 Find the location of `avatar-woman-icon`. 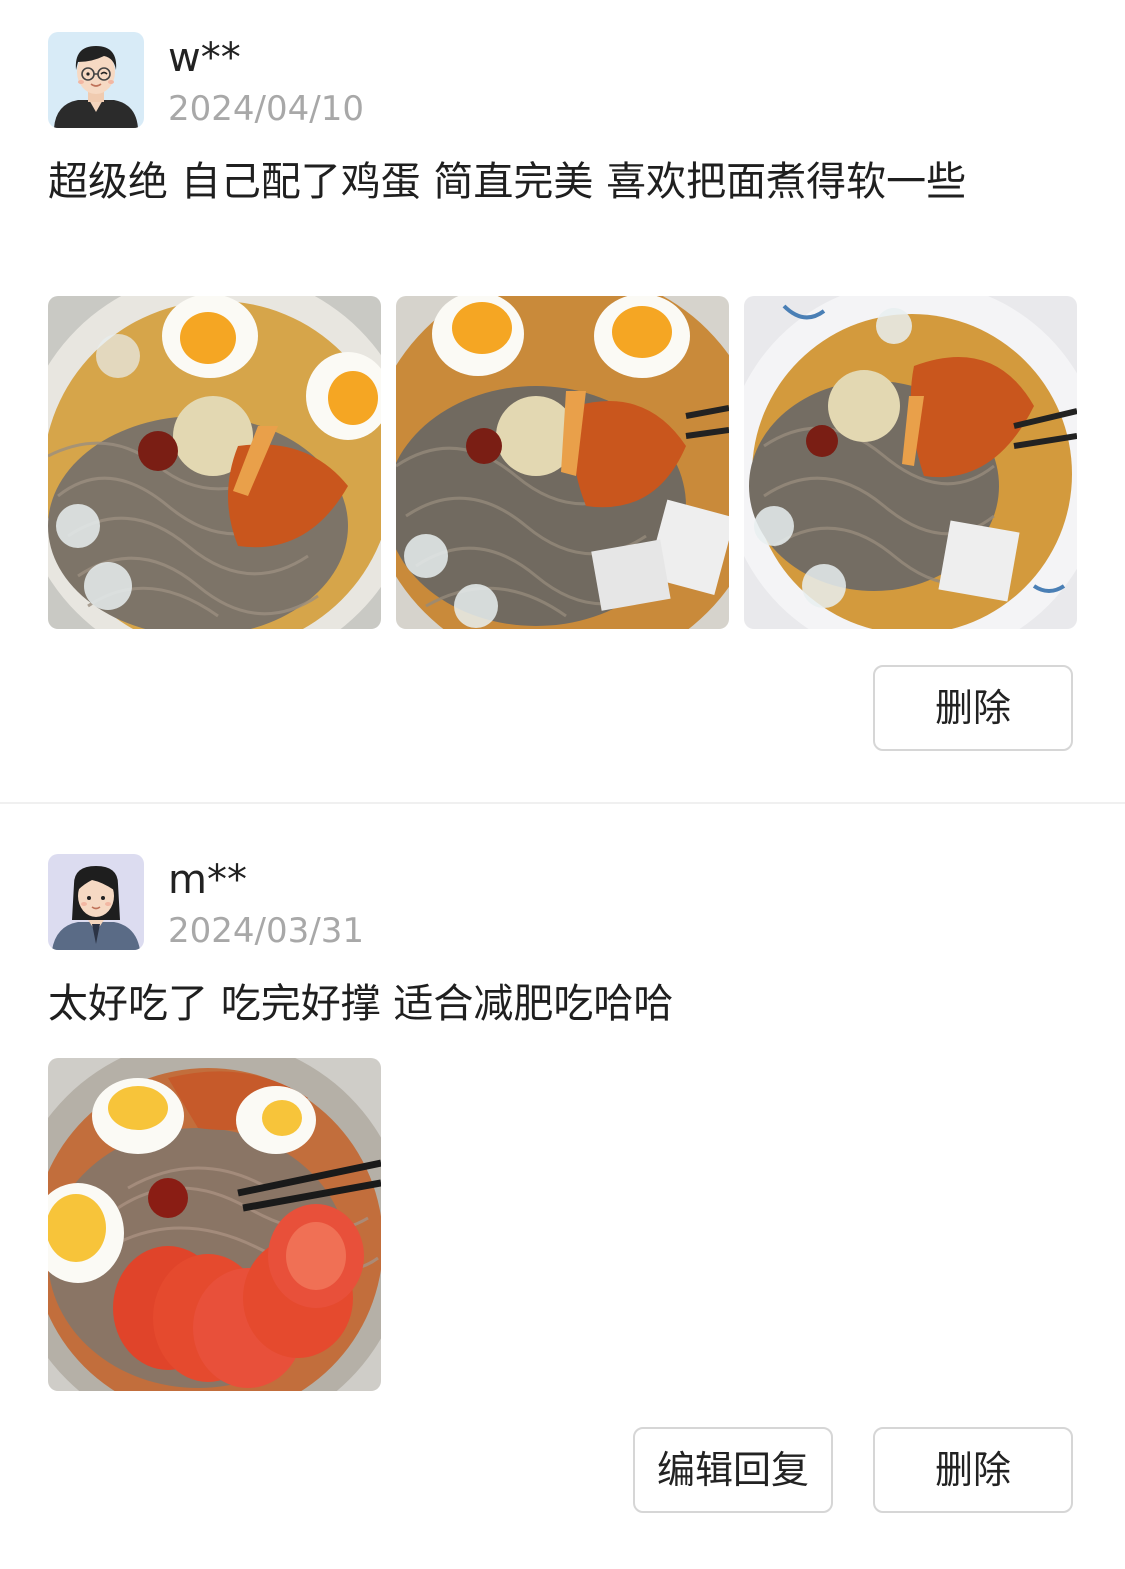

avatar-woman-icon is located at coordinates (96, 902).